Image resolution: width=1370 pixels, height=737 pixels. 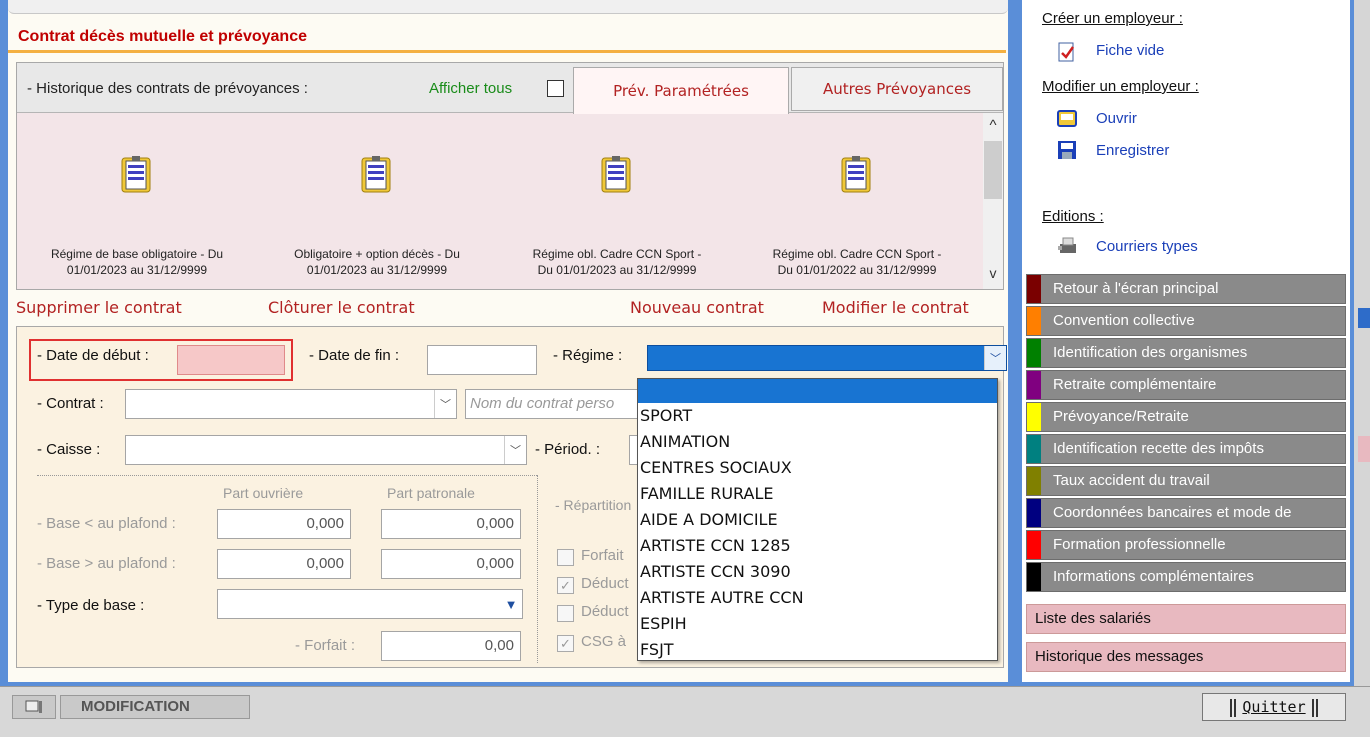 I want to click on period-label: - Périod. :, so click(x=568, y=449).